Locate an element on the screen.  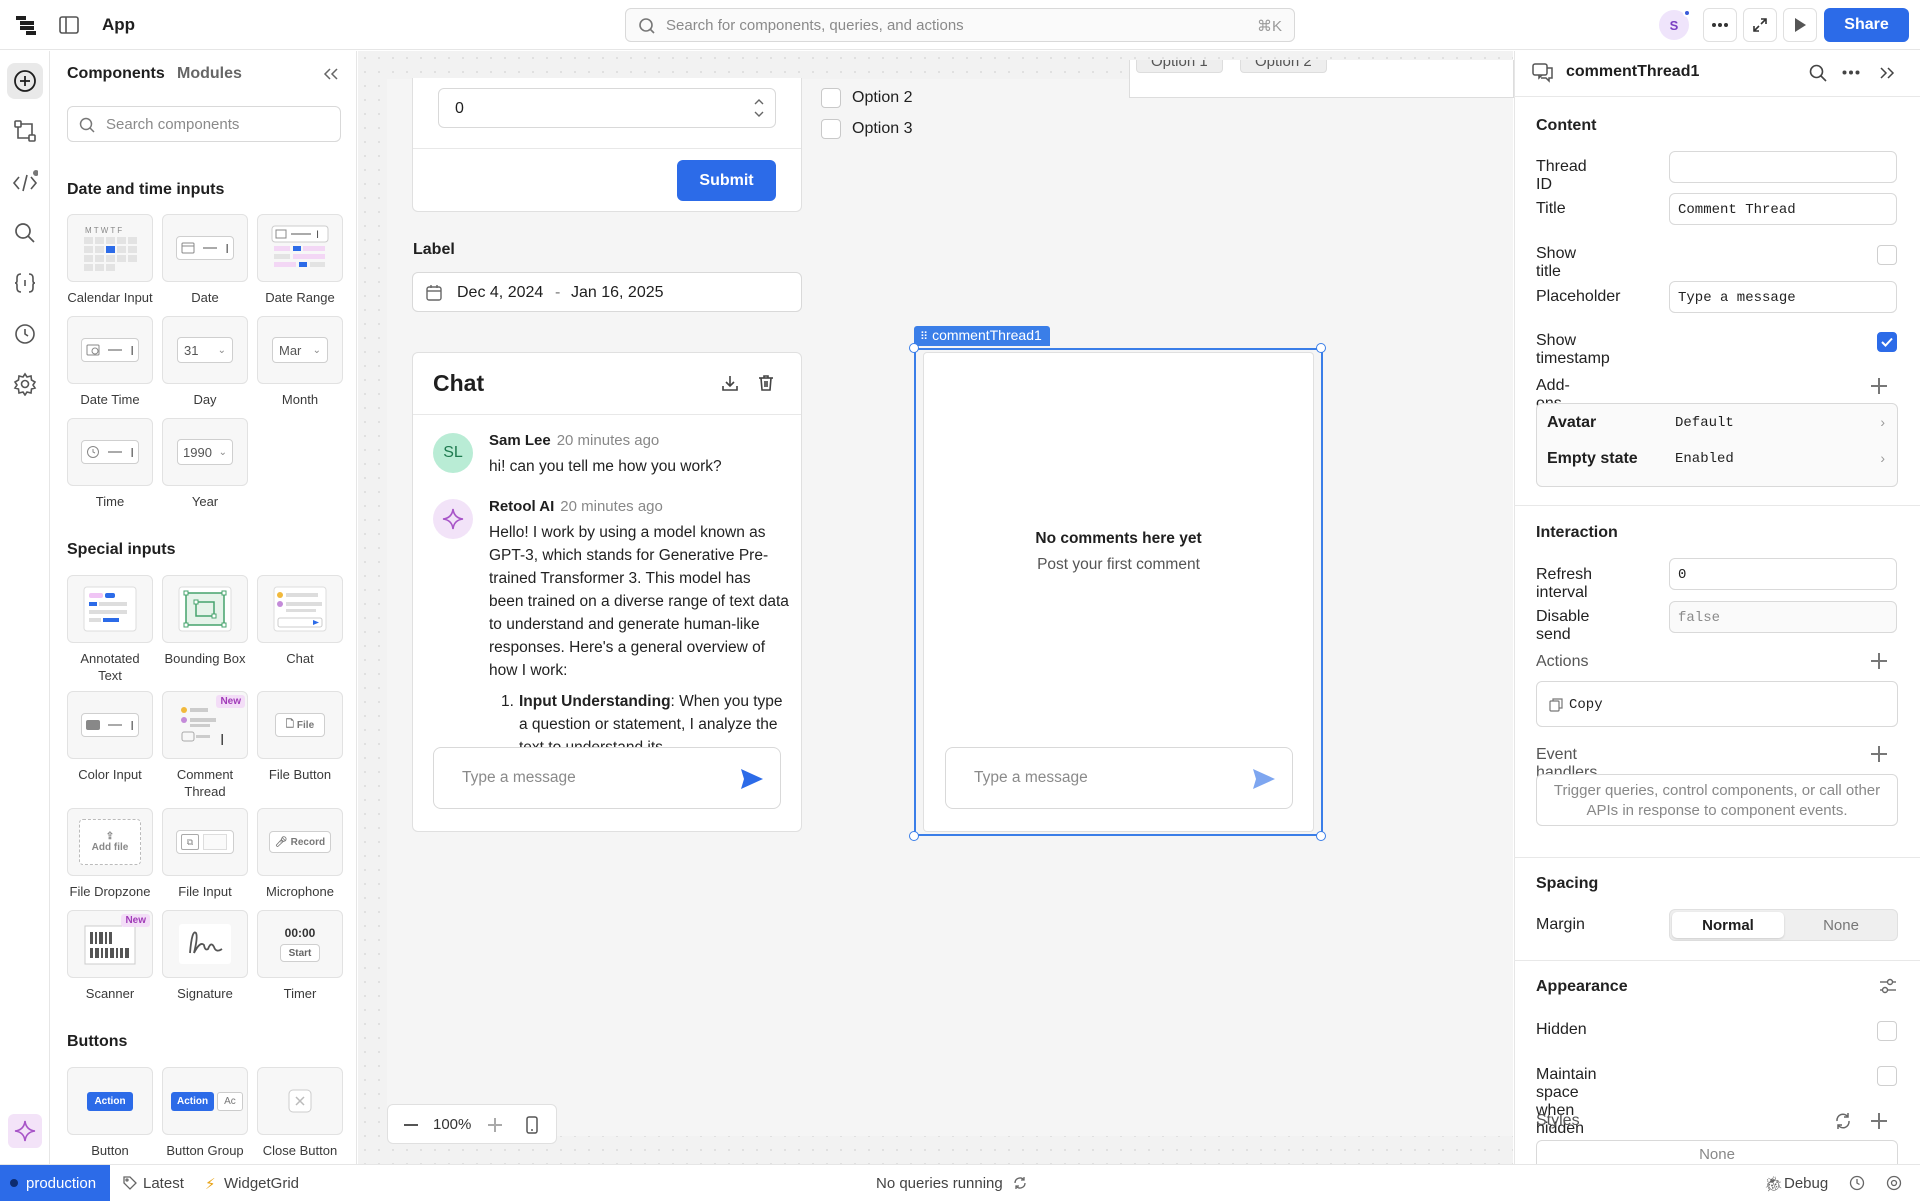
workflow-icon is located at coordinates (25, 131).